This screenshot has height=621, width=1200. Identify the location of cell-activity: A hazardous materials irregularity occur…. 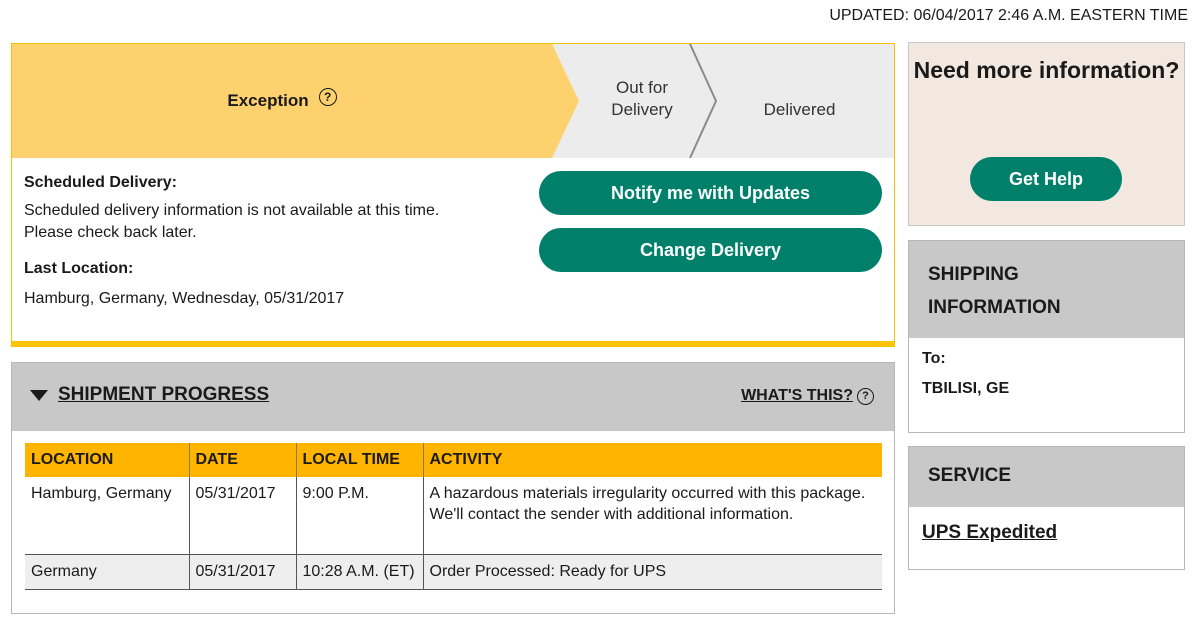
(652, 515).